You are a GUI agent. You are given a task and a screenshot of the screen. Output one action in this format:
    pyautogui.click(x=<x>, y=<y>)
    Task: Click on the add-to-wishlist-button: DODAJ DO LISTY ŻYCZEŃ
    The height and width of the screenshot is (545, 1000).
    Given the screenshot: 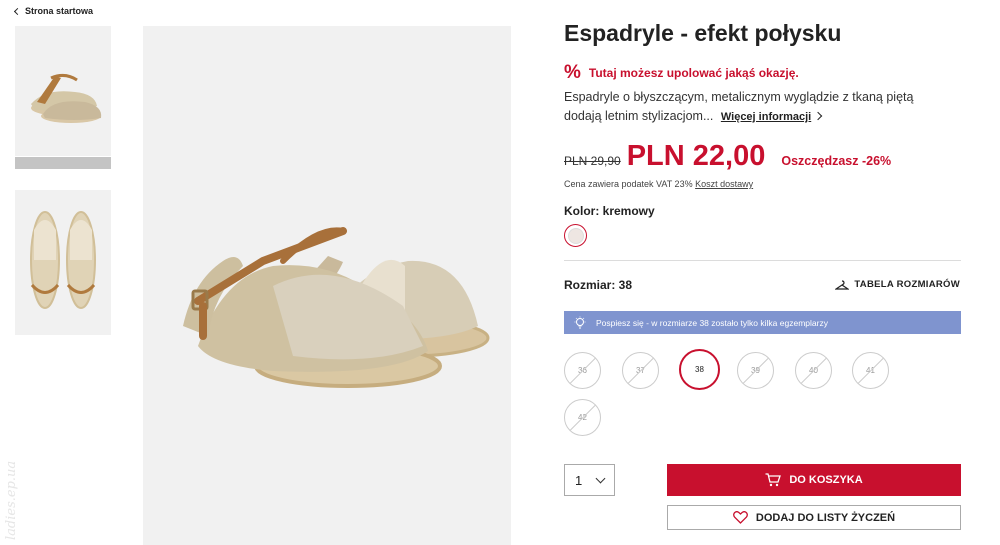 What is the action you would take?
    pyautogui.click(x=814, y=517)
    